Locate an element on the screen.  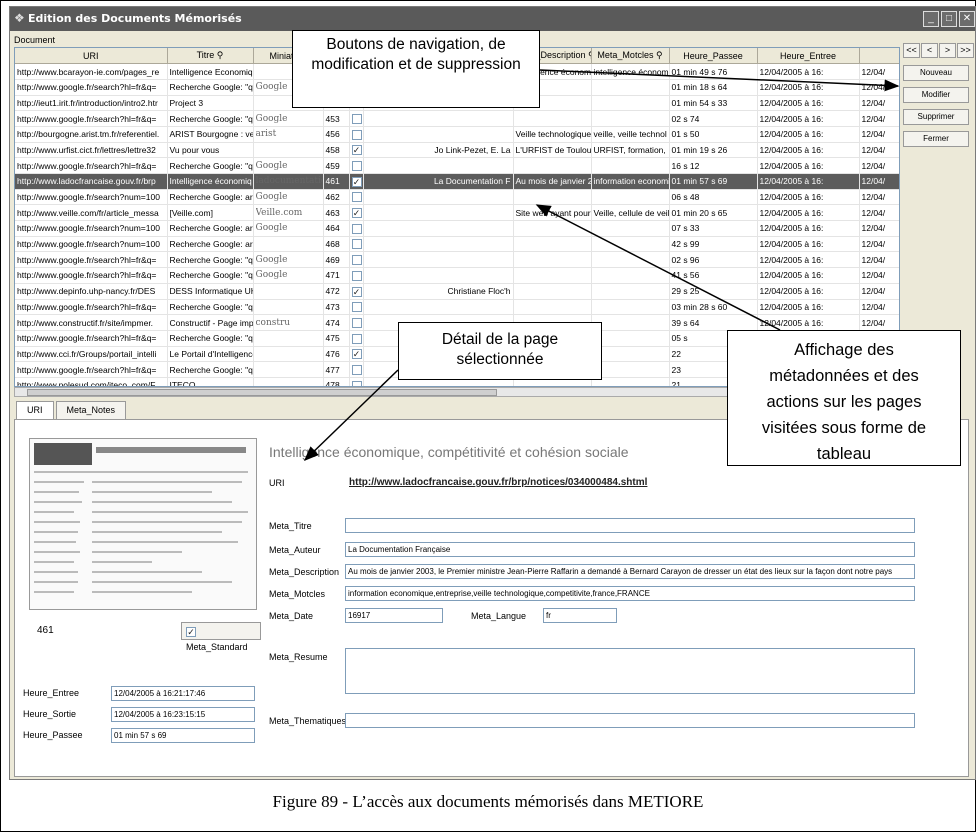
arrow-to-buttons is located at coordinates (719, 80).